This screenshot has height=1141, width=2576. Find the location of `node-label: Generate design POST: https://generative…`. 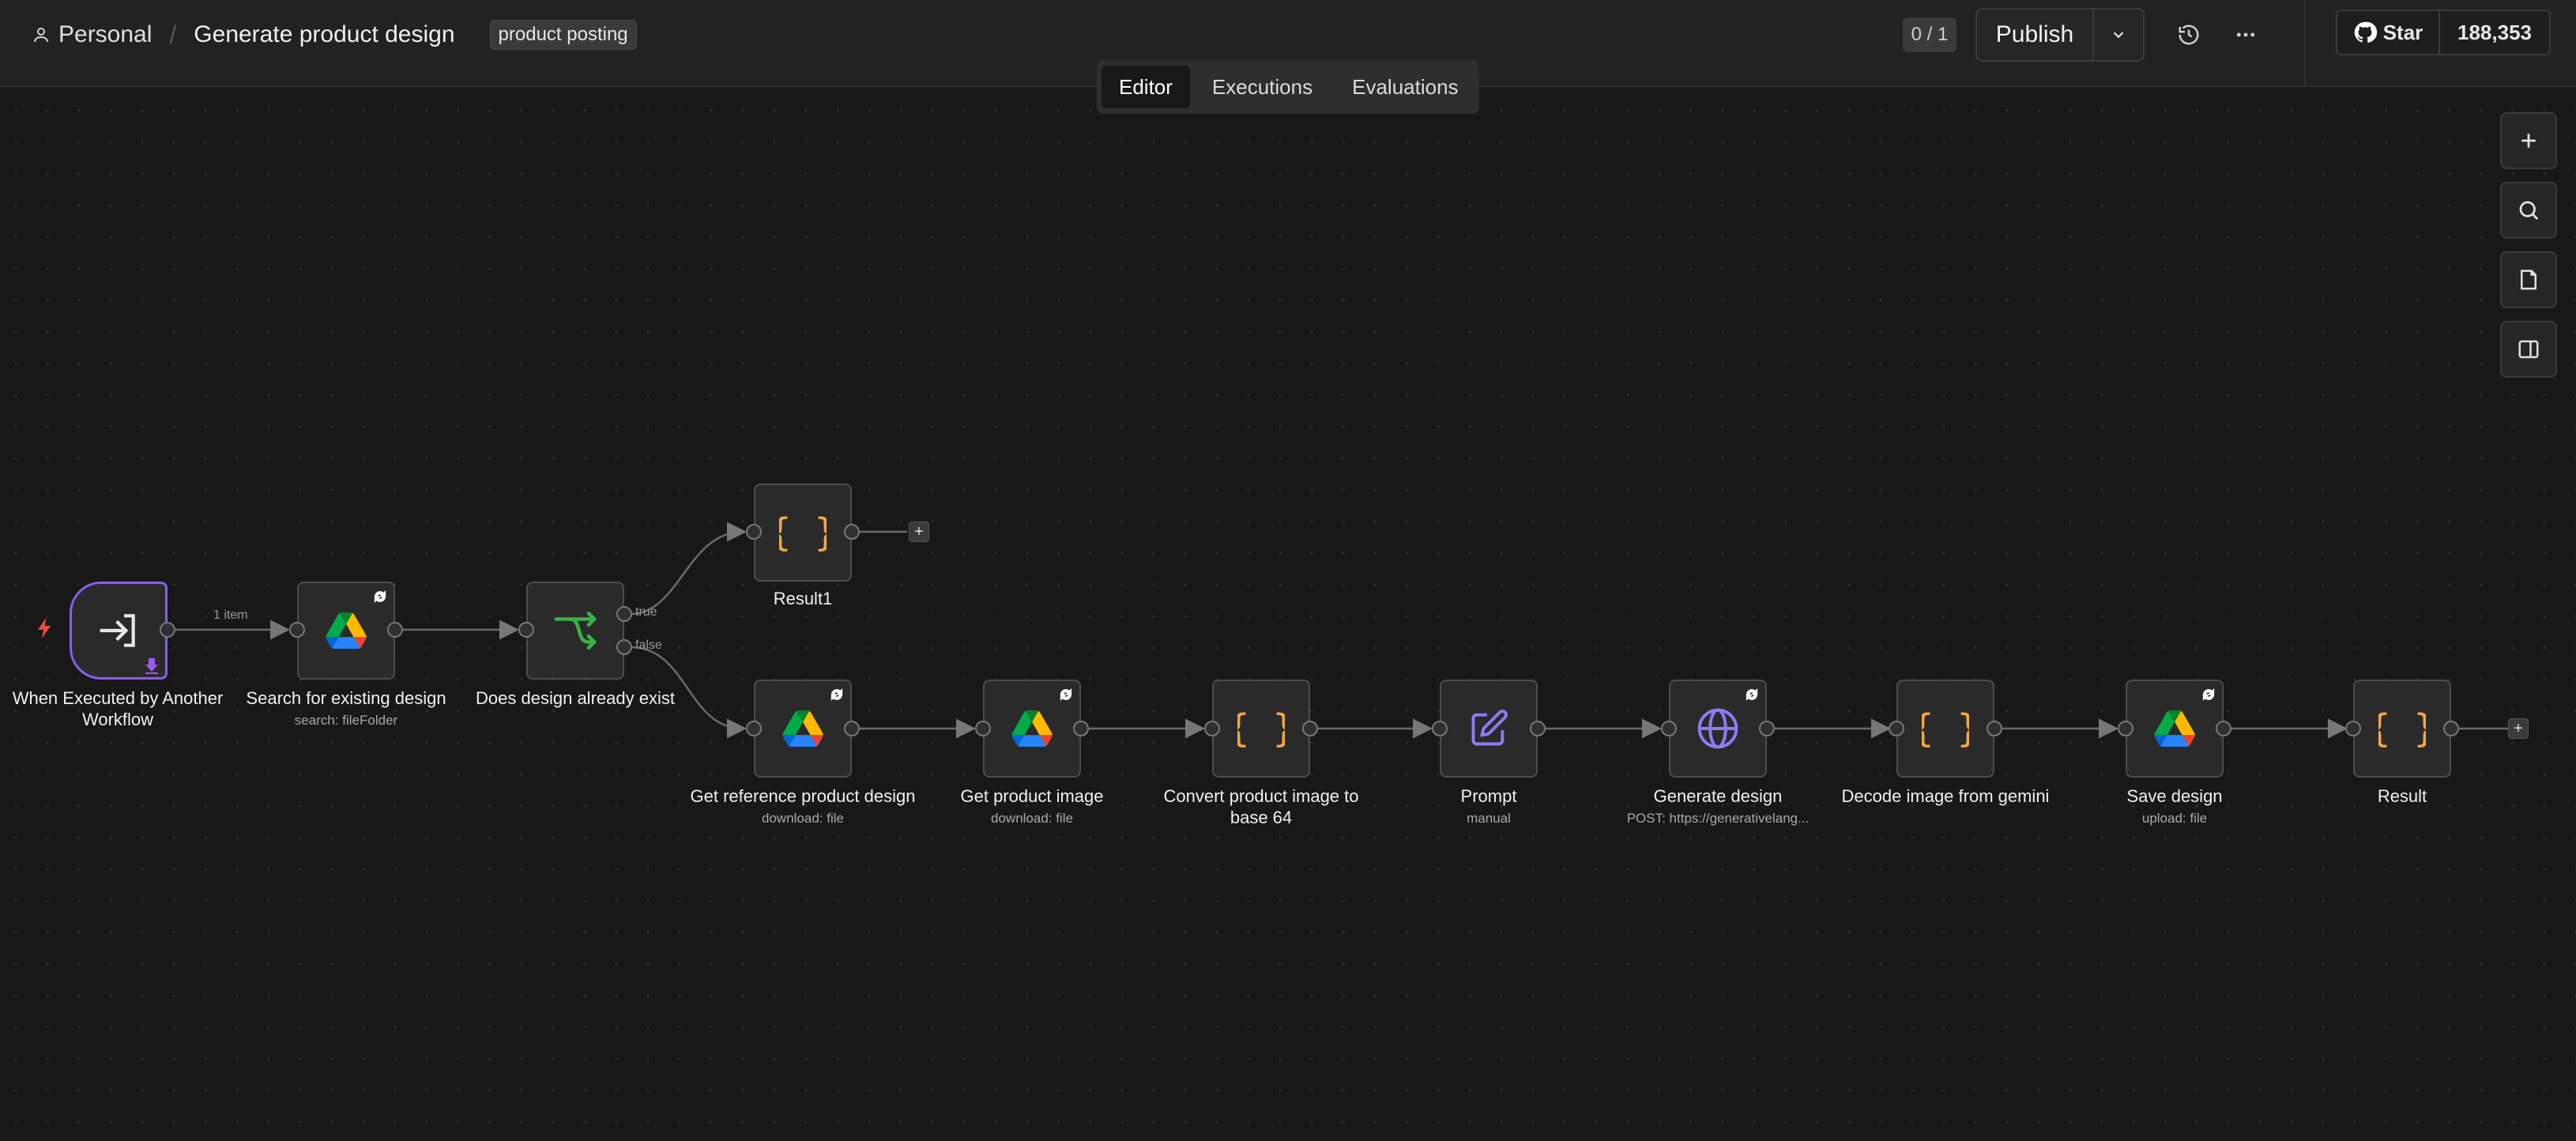

node-label: Generate design POST: https://generative… is located at coordinates (1717, 806).